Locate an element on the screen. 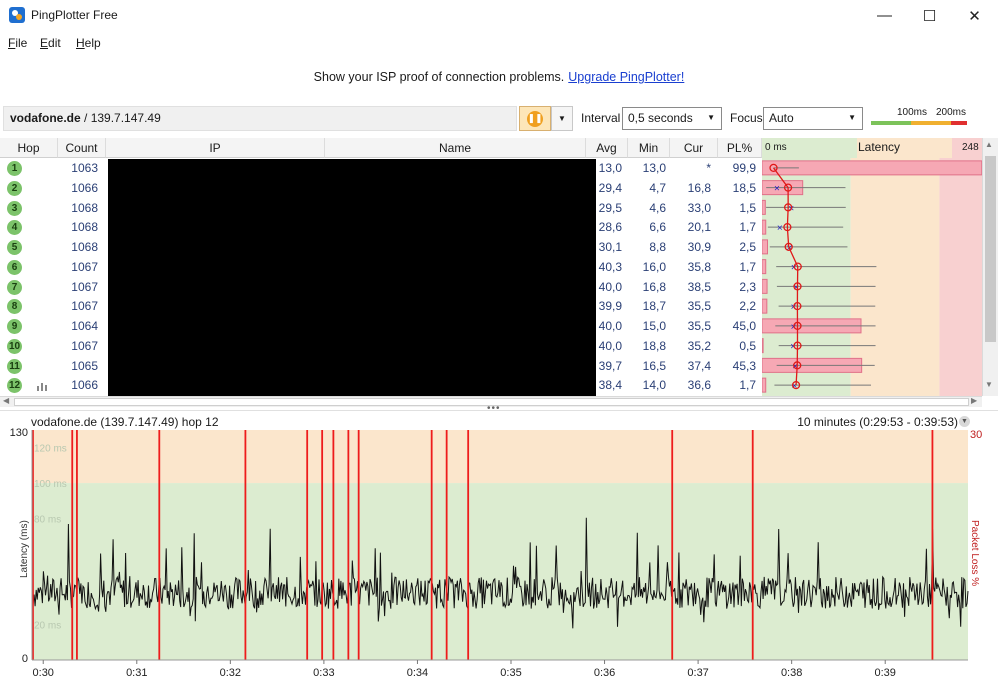 The image size is (998, 685). graph-icon is located at coordinates (43, 386).